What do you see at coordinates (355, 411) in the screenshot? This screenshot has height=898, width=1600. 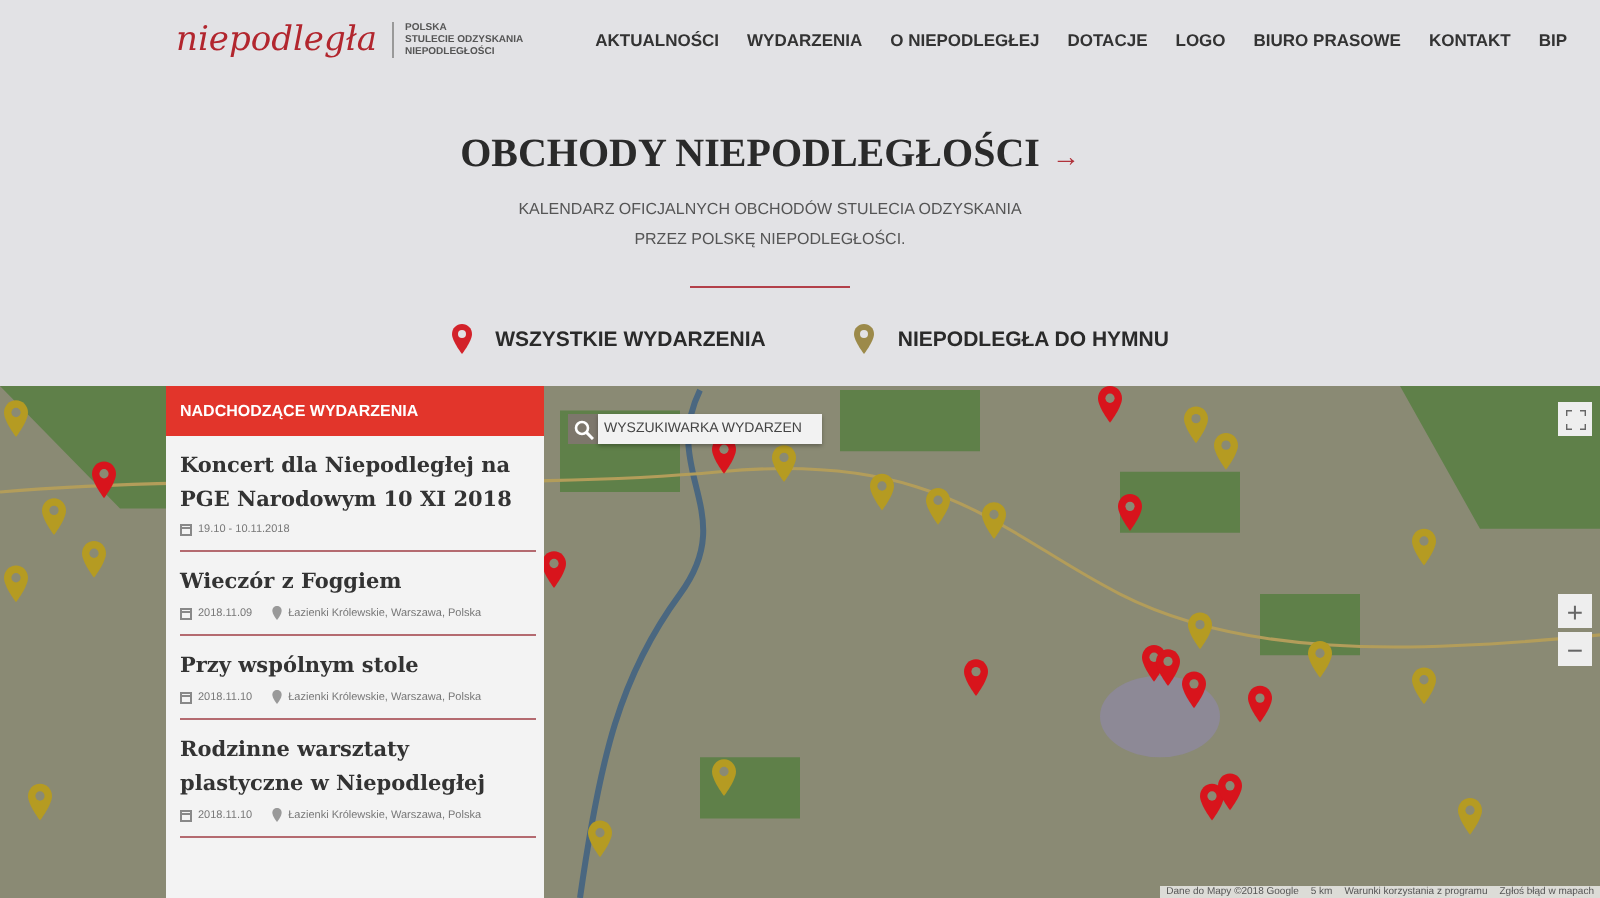 I see `panel-header: NADCHODZĄCE WYDARZENIA` at bounding box center [355, 411].